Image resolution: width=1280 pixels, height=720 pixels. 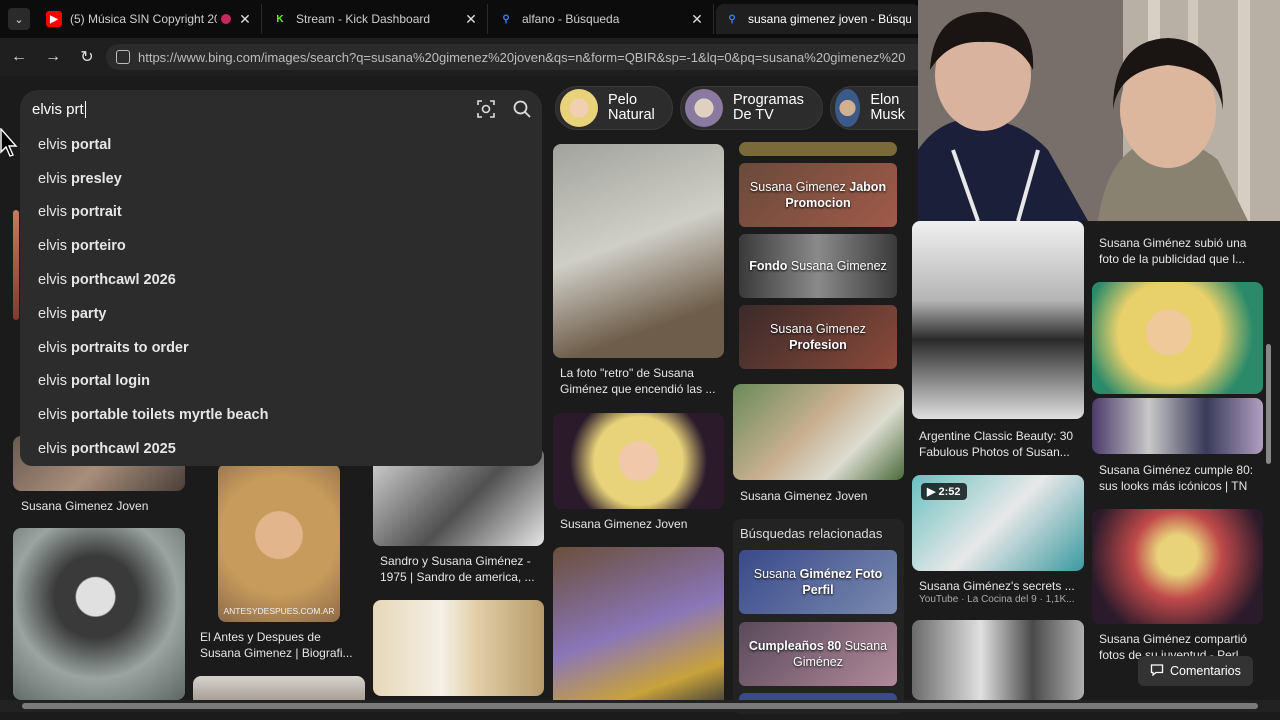 What do you see at coordinates (19, 57) in the screenshot?
I see `back-icon: ←` at bounding box center [19, 57].